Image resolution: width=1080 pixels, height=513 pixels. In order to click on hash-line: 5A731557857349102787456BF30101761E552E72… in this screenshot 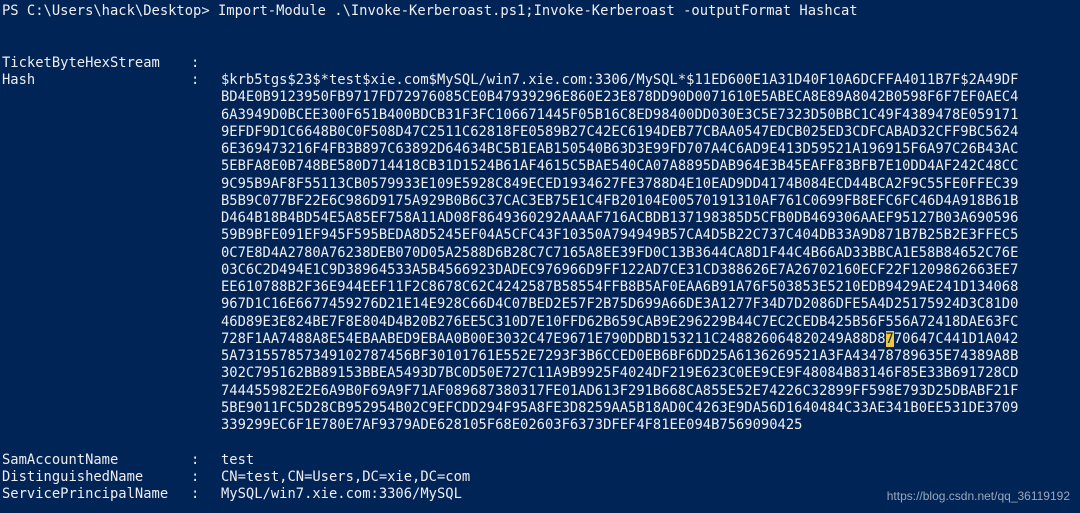, I will do `click(620, 356)`.